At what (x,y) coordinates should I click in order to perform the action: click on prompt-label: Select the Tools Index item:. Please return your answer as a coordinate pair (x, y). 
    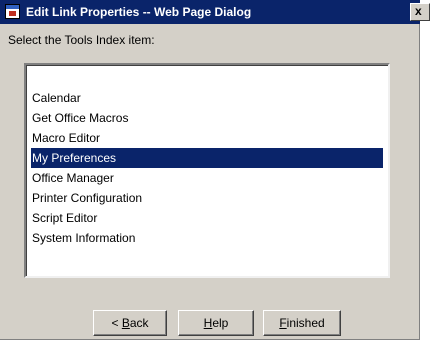
    Looking at the image, I should click on (81, 40).